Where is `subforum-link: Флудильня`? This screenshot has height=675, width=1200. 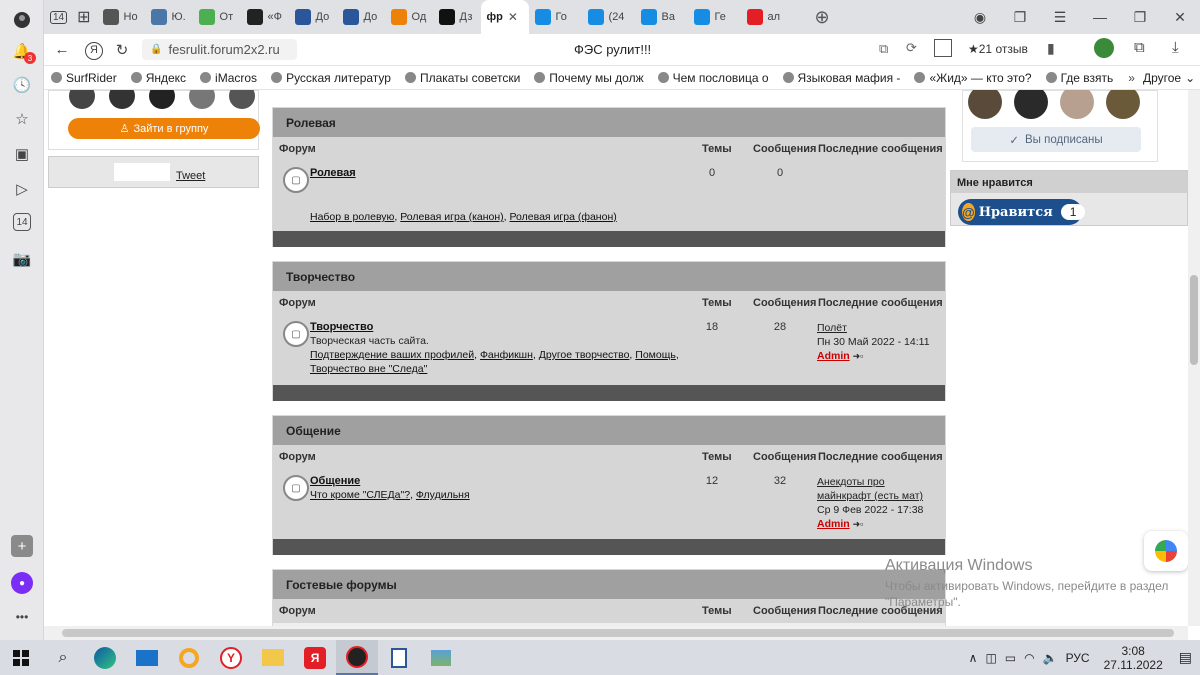 subforum-link: Флудильня is located at coordinates (443, 495).